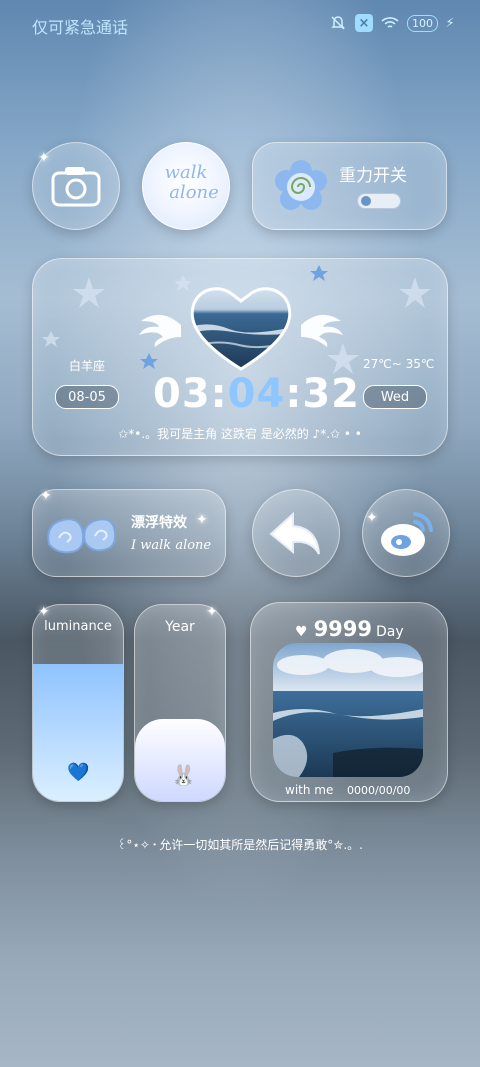  Describe the element at coordinates (366, 201) in the screenshot. I see `toggle-knob` at that location.